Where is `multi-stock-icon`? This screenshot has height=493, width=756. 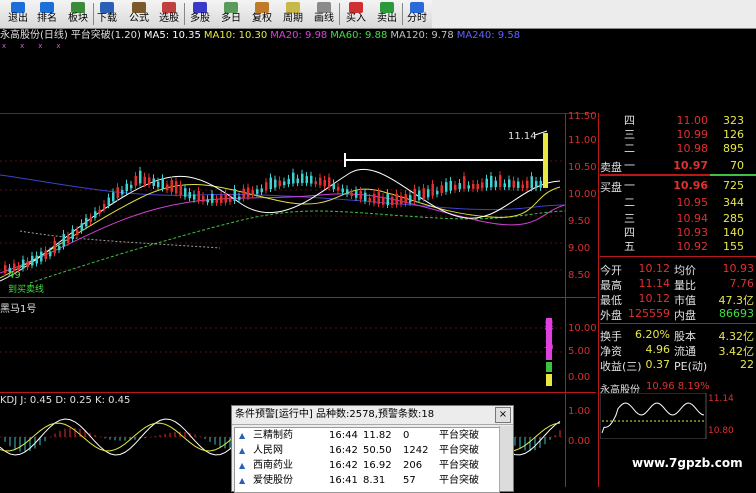
multi-stock-icon is located at coordinates (200, 7).